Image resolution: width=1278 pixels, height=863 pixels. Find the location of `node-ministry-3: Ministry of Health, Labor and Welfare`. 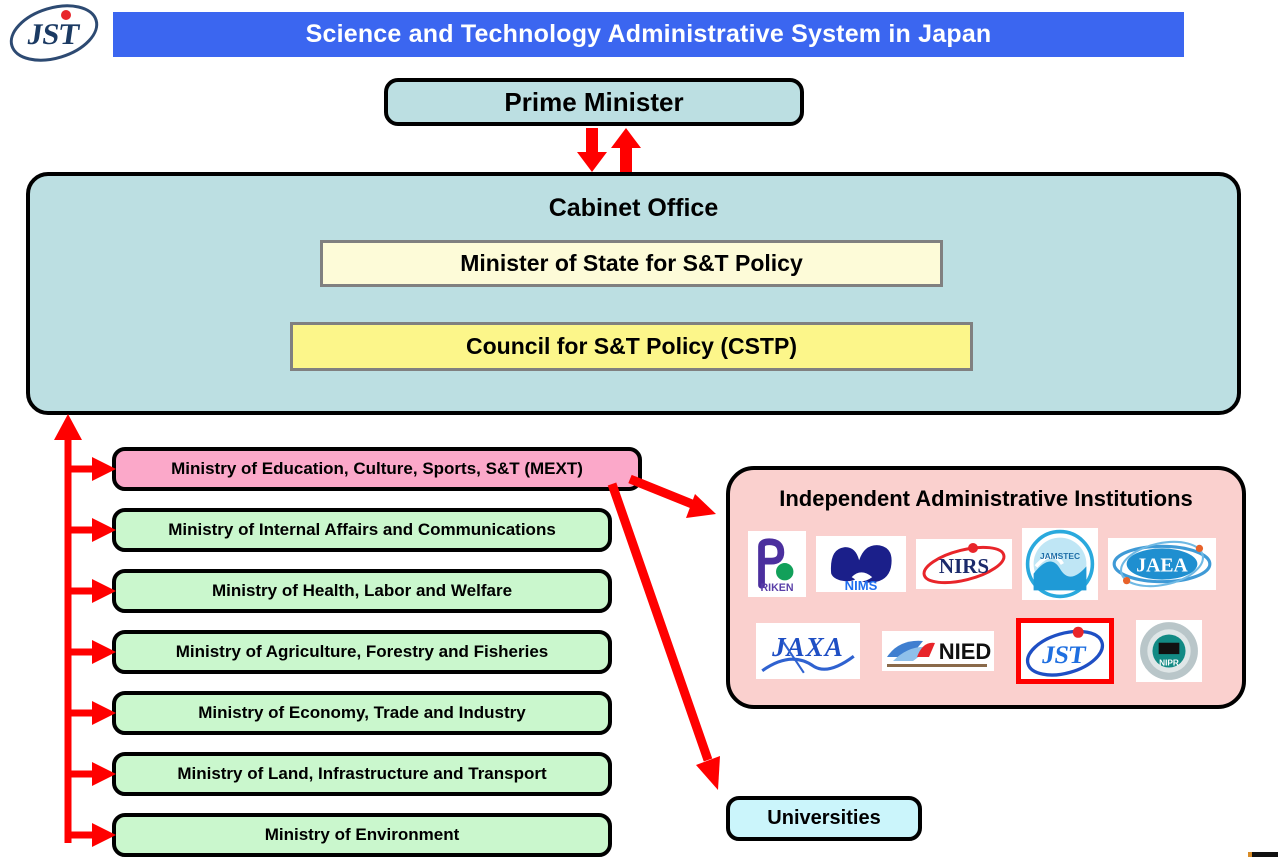

node-ministry-3: Ministry of Health, Labor and Welfare is located at coordinates (362, 591).